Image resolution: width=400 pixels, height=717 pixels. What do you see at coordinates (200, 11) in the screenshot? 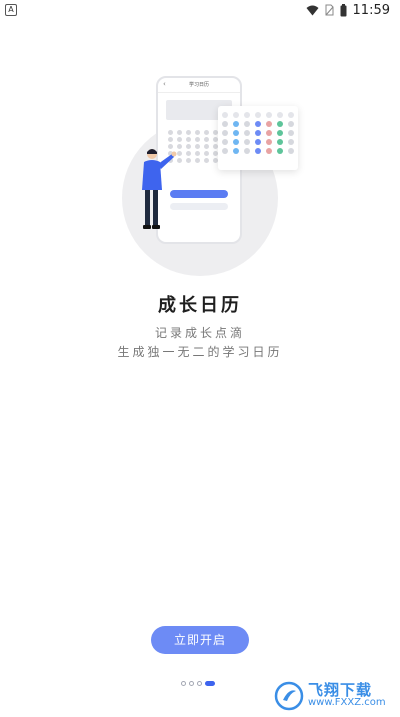
I see `status-bar: A 11:59` at bounding box center [200, 11].